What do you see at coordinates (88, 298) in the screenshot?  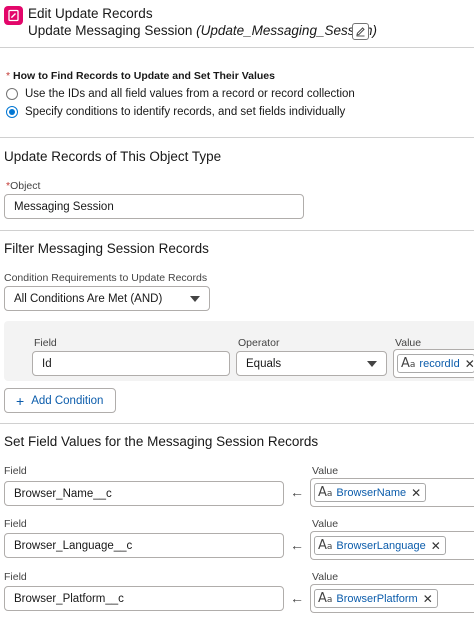 I see `condition-requirements-value: All Conditions Are Met (AND)` at bounding box center [88, 298].